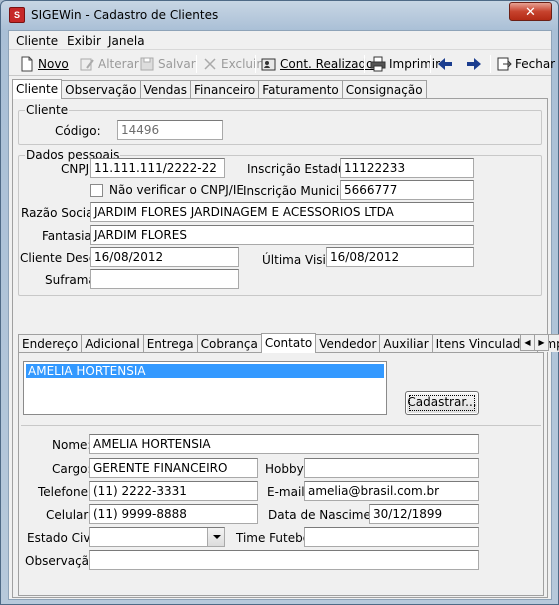  Describe the element at coordinates (231, 64) in the screenshot. I see `excluir-button: Excluir` at that location.